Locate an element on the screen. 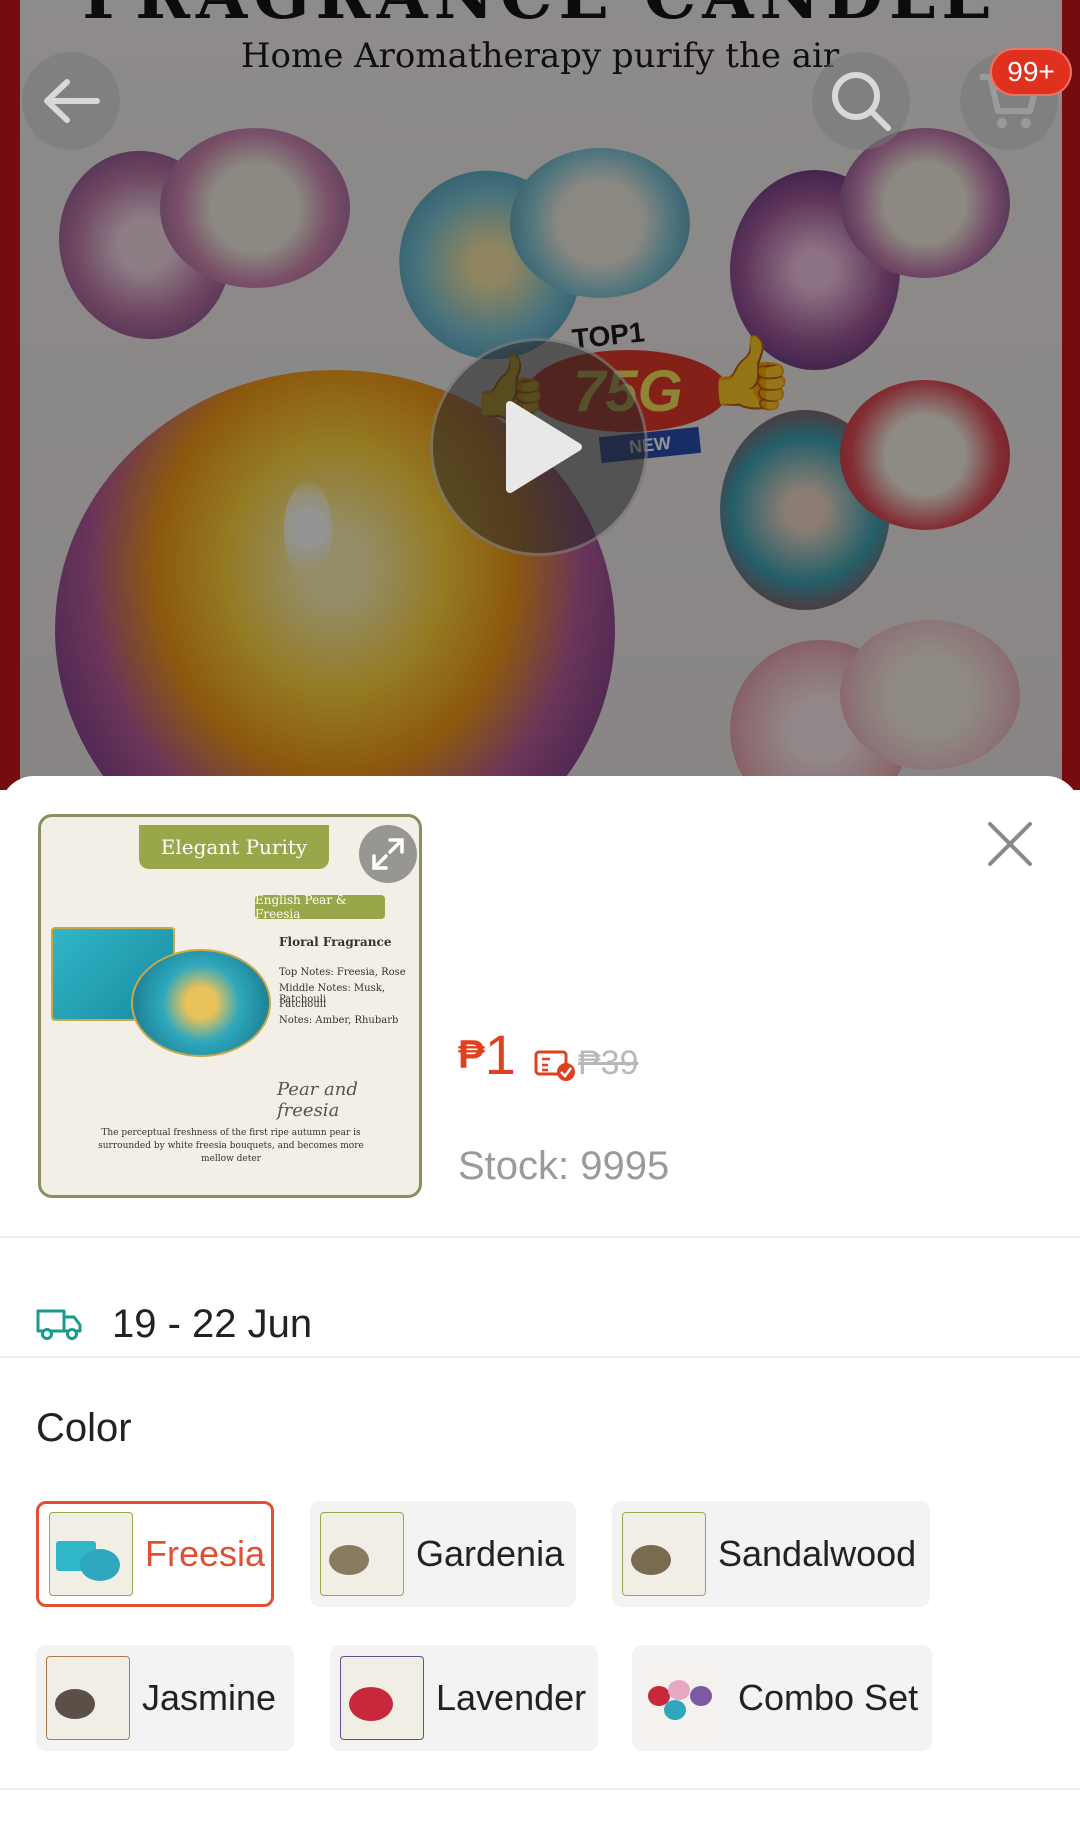 The image size is (1080, 1826). search-button is located at coordinates (861, 101).